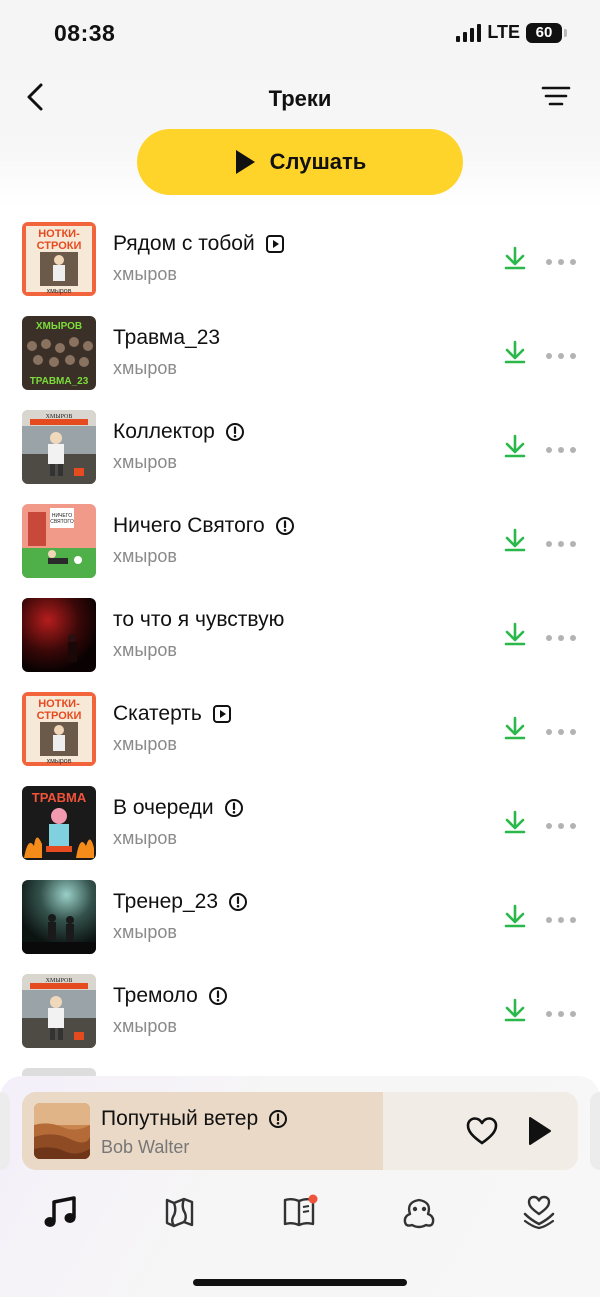 This screenshot has height=1297, width=600. I want to click on track-title-text: то что я чувствую, so click(199, 619).